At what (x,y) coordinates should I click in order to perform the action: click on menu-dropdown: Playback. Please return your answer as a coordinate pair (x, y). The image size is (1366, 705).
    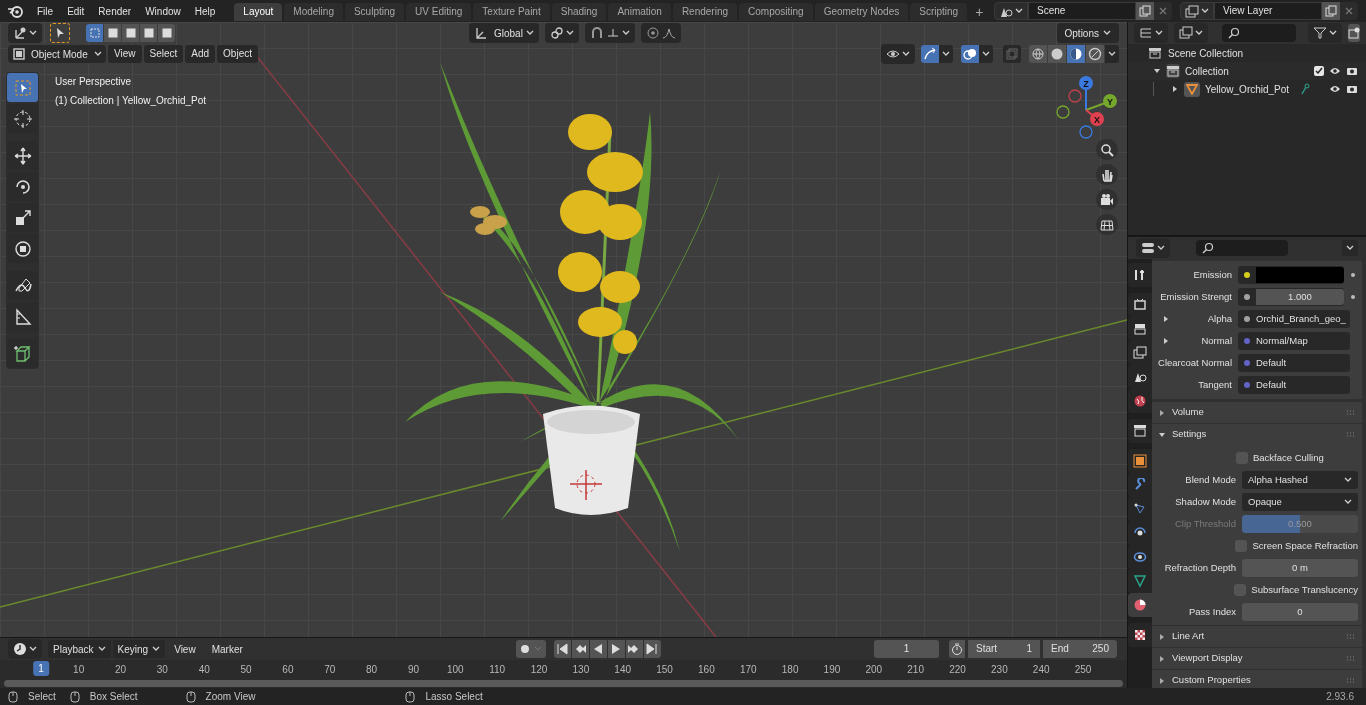
    Looking at the image, I should click on (79, 649).